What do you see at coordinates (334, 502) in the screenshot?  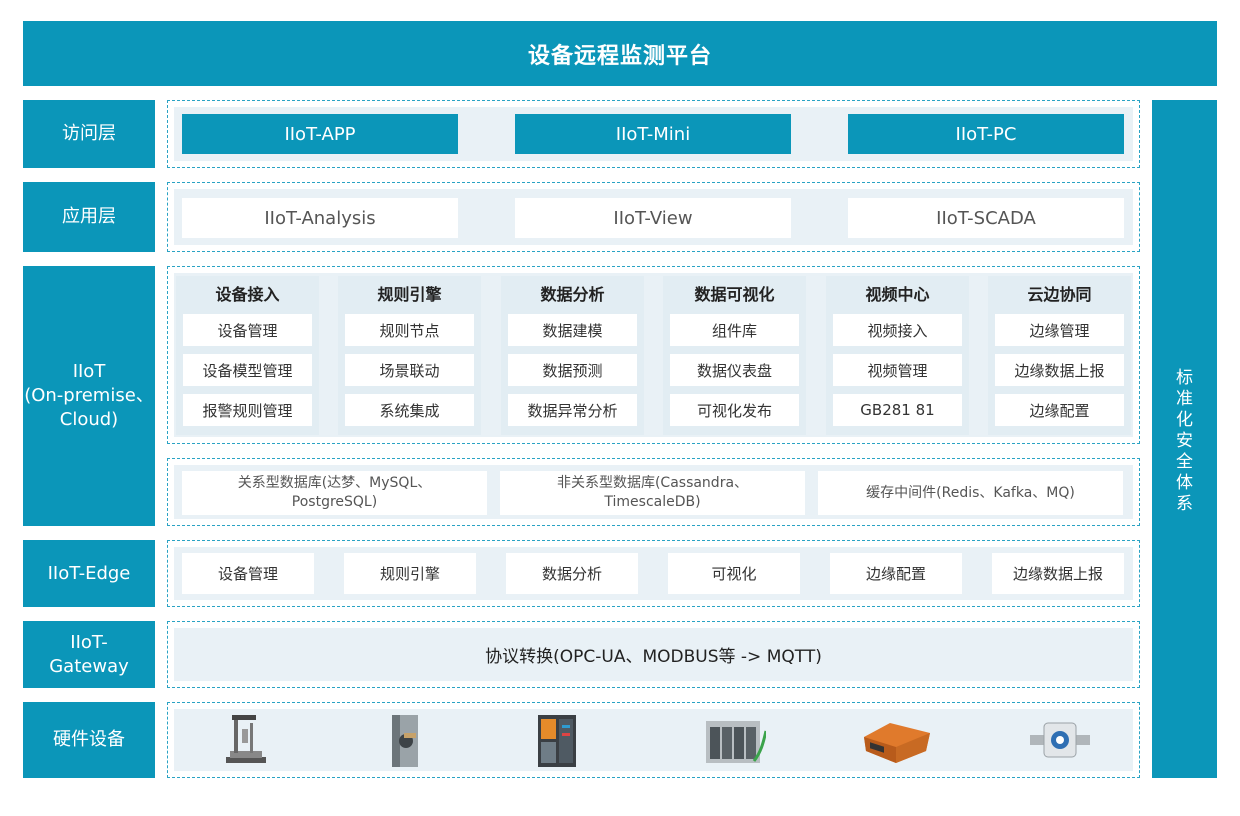 I see `db-text: PostgreSQL)` at bounding box center [334, 502].